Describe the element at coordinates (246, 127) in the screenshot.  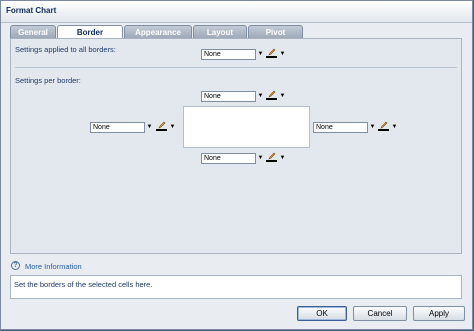
I see `border-preview` at that location.